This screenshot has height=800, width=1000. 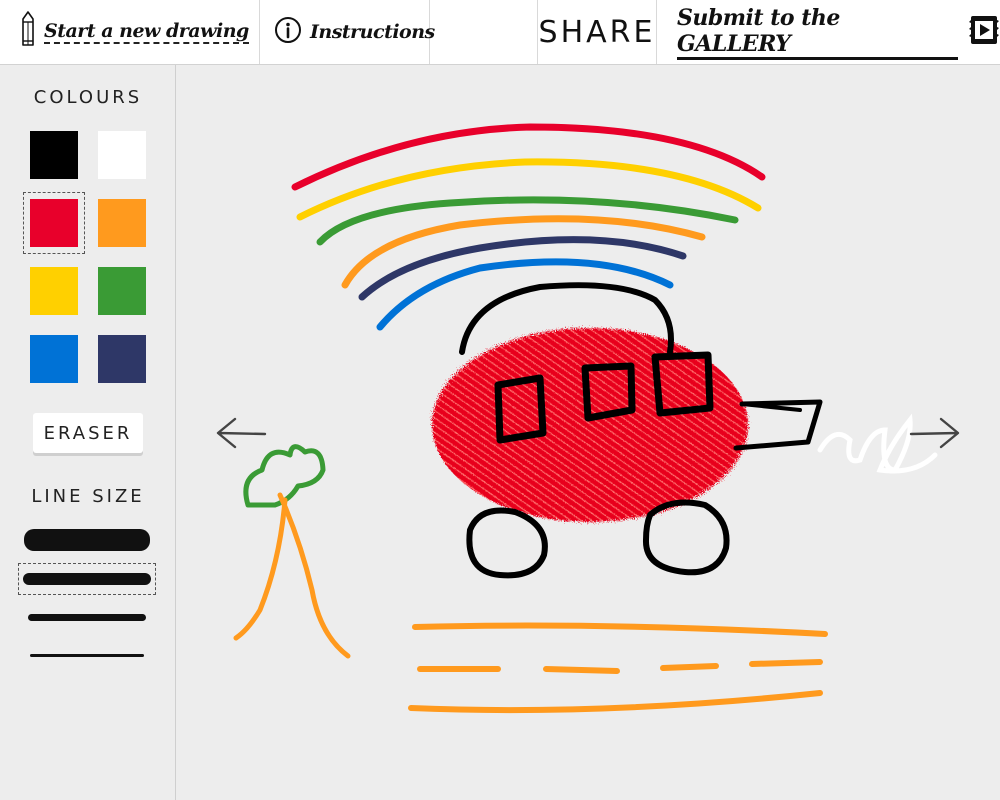 What do you see at coordinates (54, 359) in the screenshot?
I see `colour-swatch-blue` at bounding box center [54, 359].